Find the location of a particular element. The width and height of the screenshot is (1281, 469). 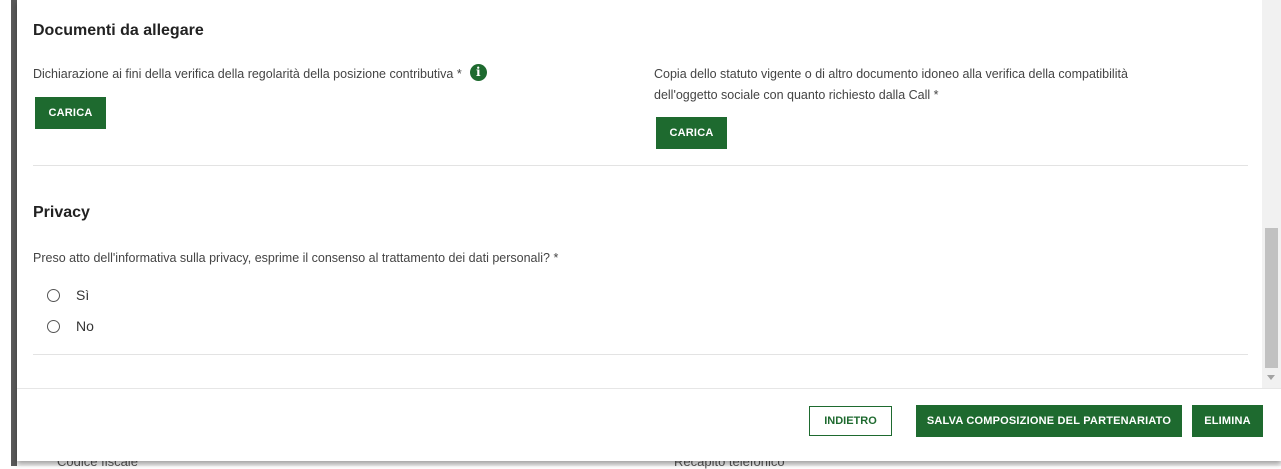

delete-button: ELIMINA is located at coordinates (1227, 421).